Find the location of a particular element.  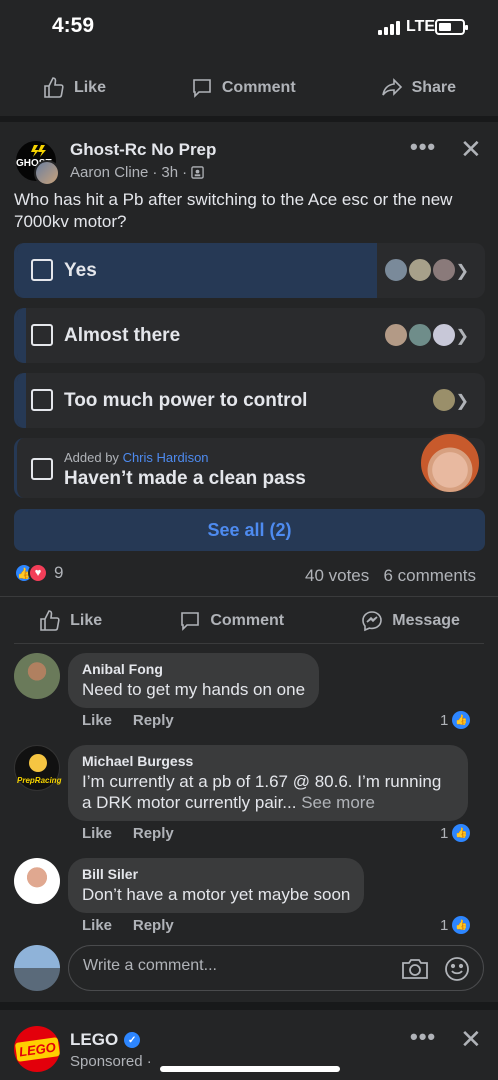

page-name: LEGO ✓ is located at coordinates (105, 1040).